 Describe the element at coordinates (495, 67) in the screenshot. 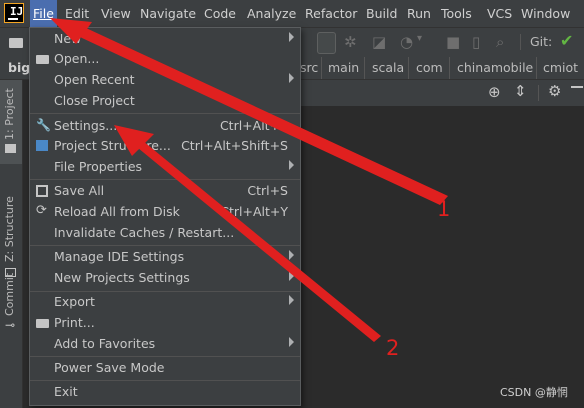

I see `breadcrumb-item: chinamobile` at that location.